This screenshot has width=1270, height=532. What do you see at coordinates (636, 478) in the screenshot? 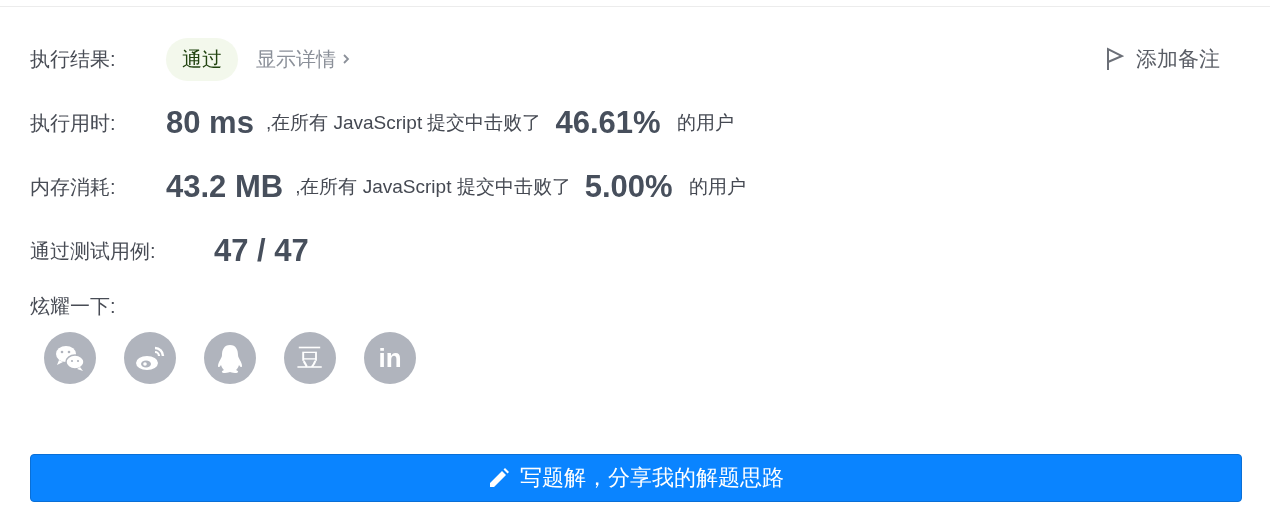
I see `write-solution-button: 写题解，分享我的解题思路` at bounding box center [636, 478].